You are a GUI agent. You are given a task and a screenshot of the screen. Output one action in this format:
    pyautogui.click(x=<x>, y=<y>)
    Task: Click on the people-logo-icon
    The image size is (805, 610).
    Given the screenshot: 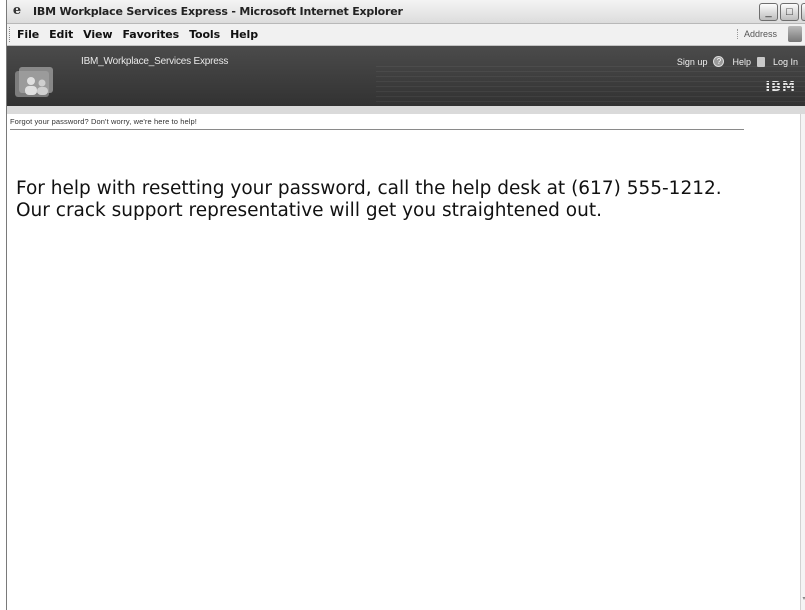 What is the action you would take?
    pyautogui.click(x=34, y=82)
    